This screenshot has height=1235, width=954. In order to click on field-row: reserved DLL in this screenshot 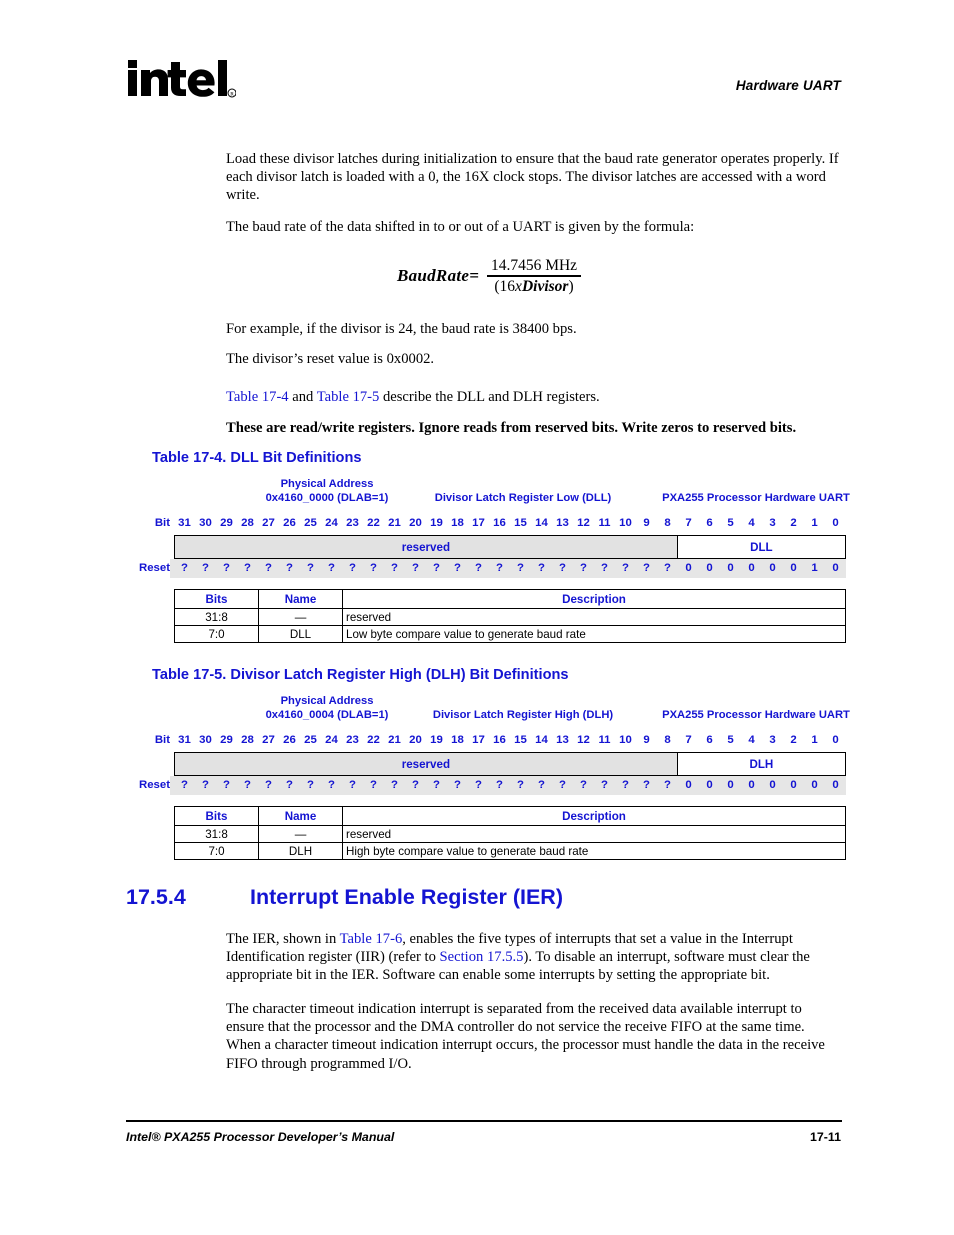, I will do `click(510, 547)`.